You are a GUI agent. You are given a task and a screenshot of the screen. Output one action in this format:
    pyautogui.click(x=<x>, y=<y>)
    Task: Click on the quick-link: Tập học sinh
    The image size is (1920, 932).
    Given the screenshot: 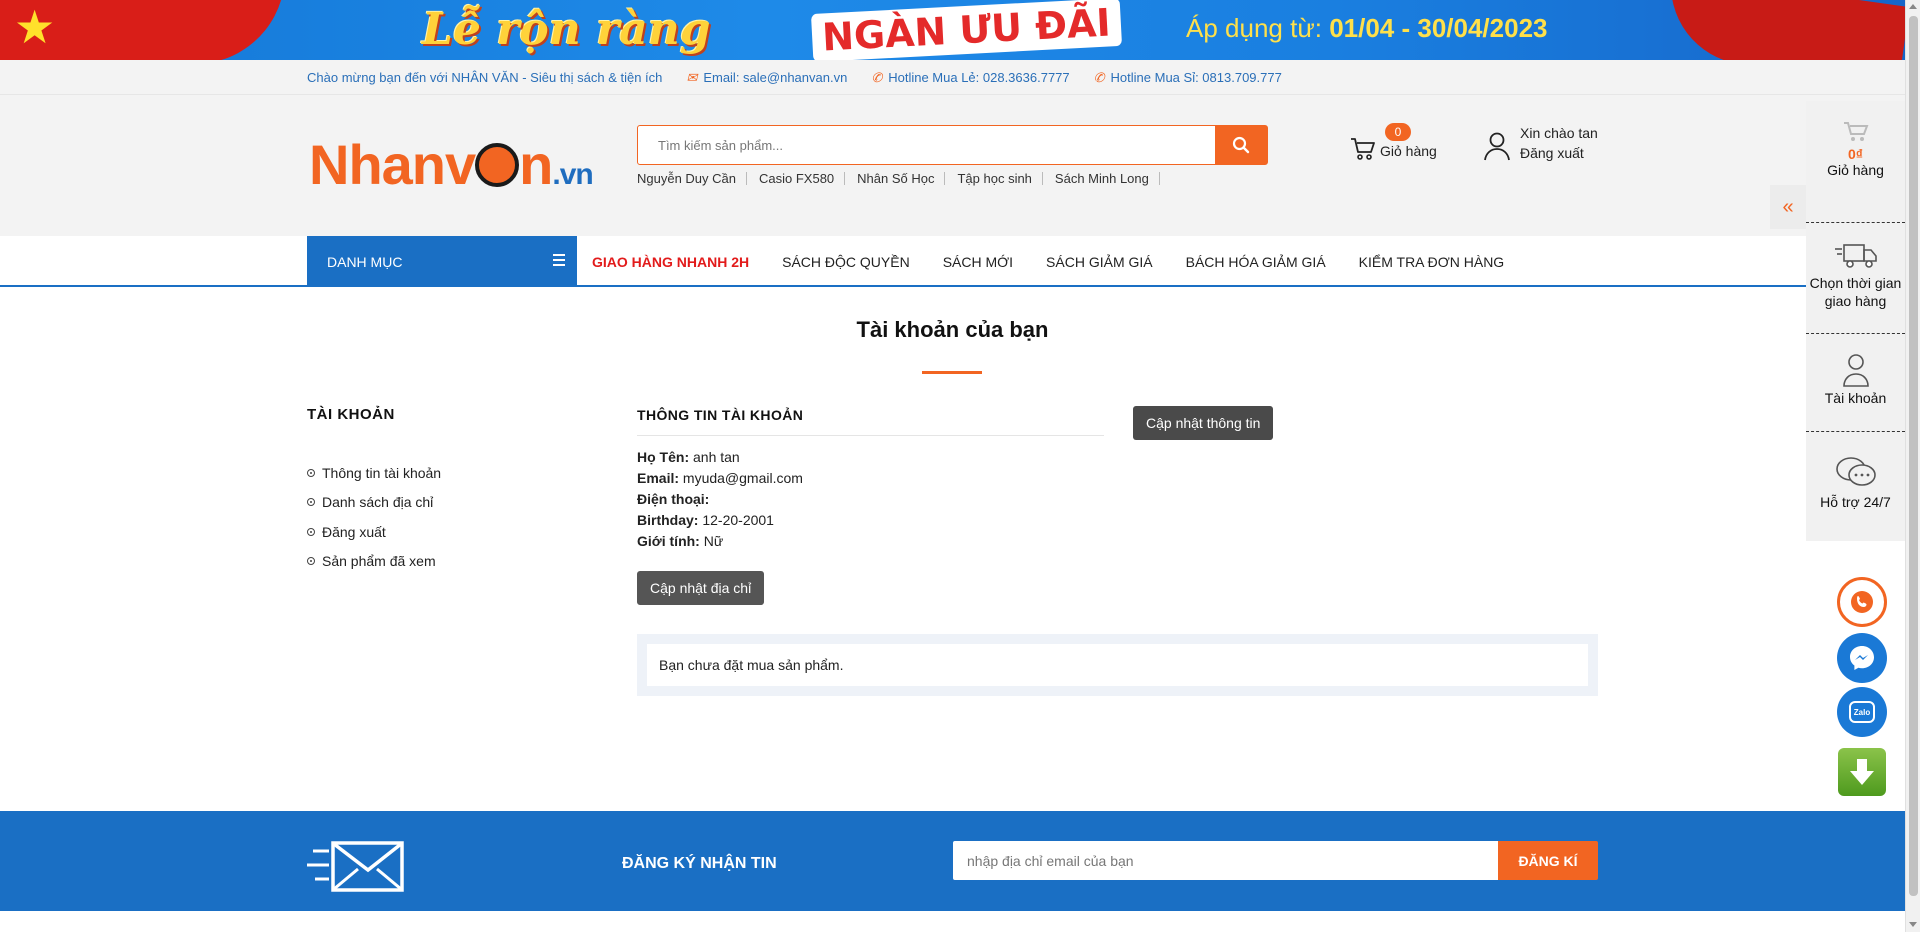 What is the action you would take?
    pyautogui.click(x=1000, y=178)
    